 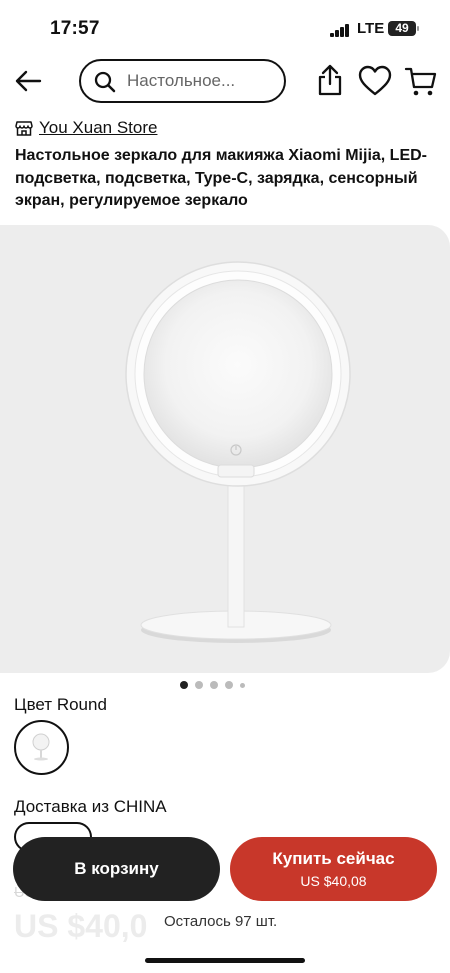 I want to click on store-name: You Xuan Store, so click(x=98, y=128).